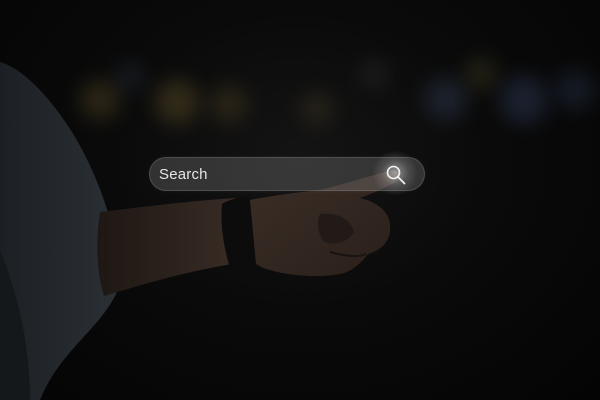 The height and width of the screenshot is (400, 600). What do you see at coordinates (183, 174) in the screenshot?
I see `search-input: Search` at bounding box center [183, 174].